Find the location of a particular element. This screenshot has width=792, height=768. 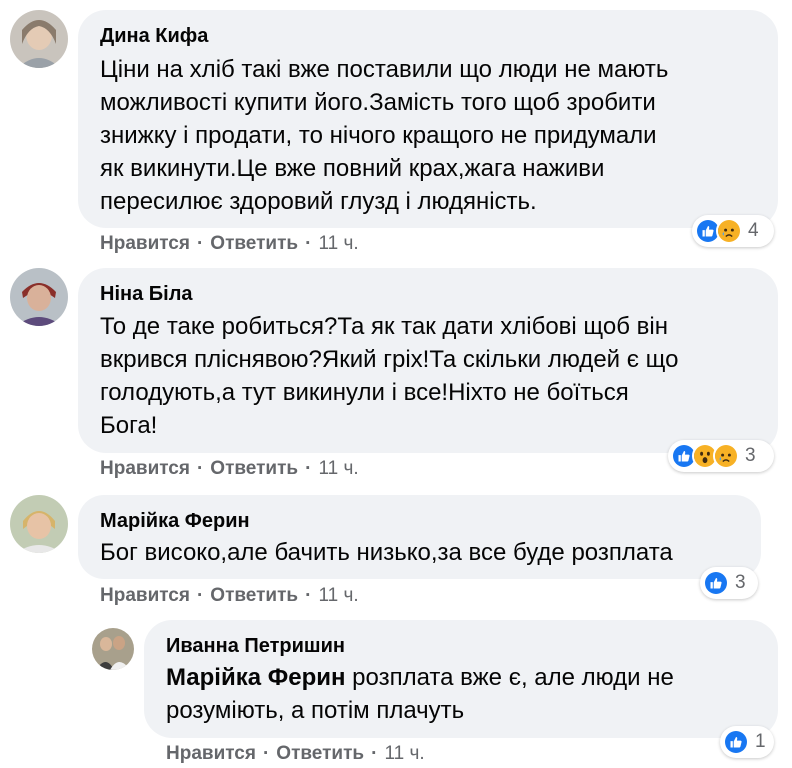

comment-author: Дина Кифа is located at coordinates (154, 36).